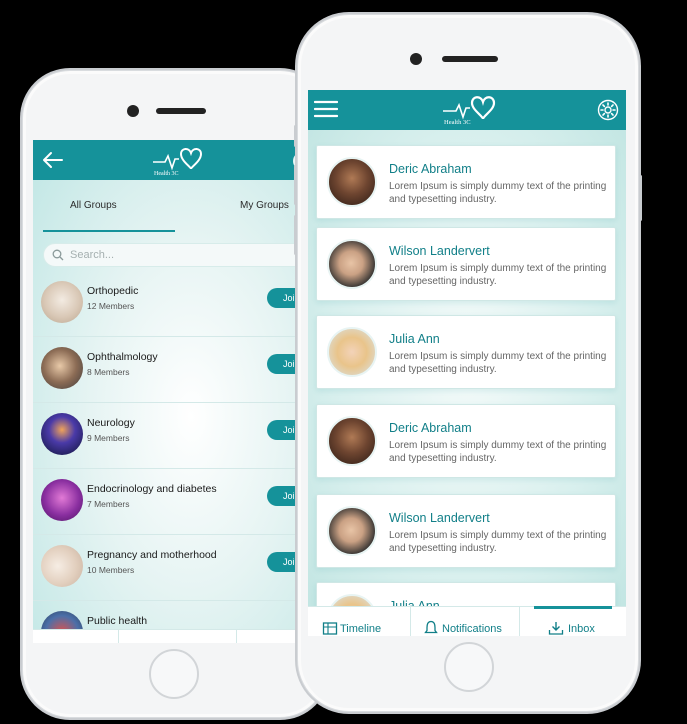 This screenshot has height=724, width=687. Describe the element at coordinates (295, 136) in the screenshot. I see `mute-switch` at that location.